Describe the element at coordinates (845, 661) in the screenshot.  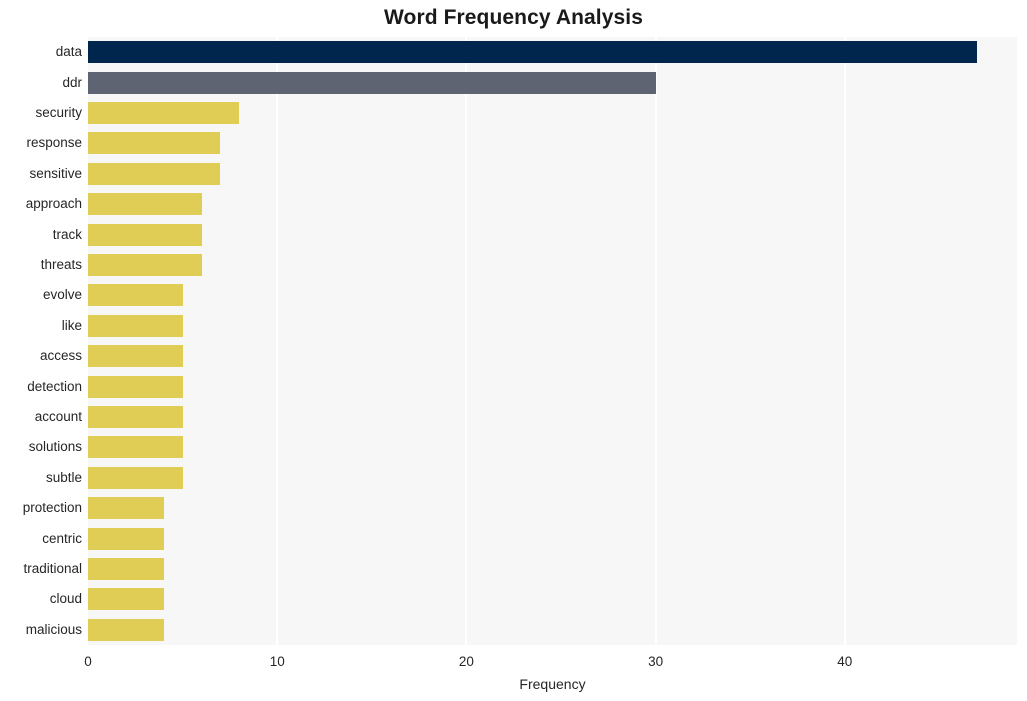
I see `x-tick-label-40: 40` at that location.